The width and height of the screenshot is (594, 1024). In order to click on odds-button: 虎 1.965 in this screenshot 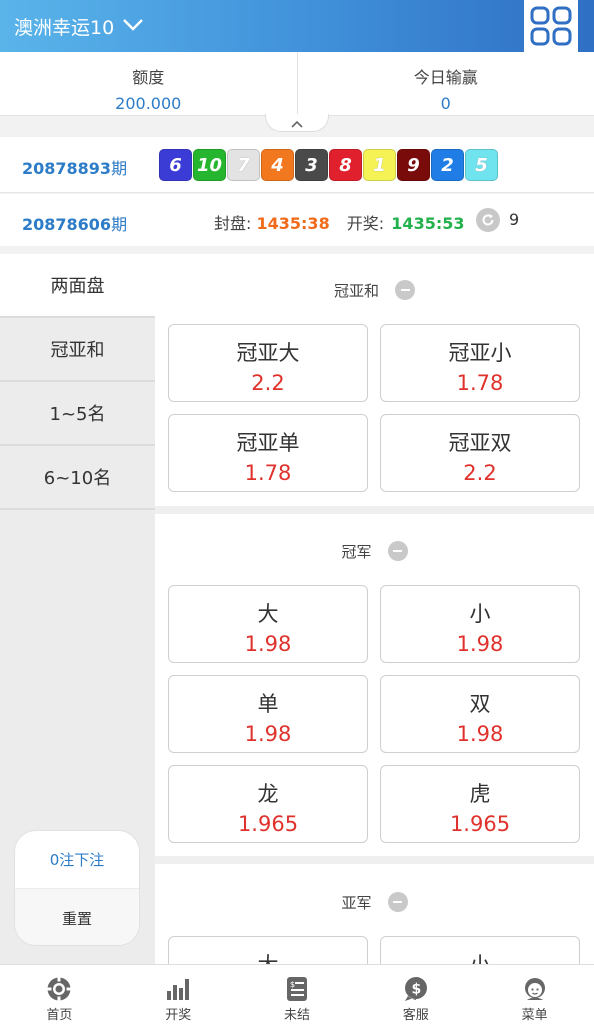, I will do `click(480, 804)`.